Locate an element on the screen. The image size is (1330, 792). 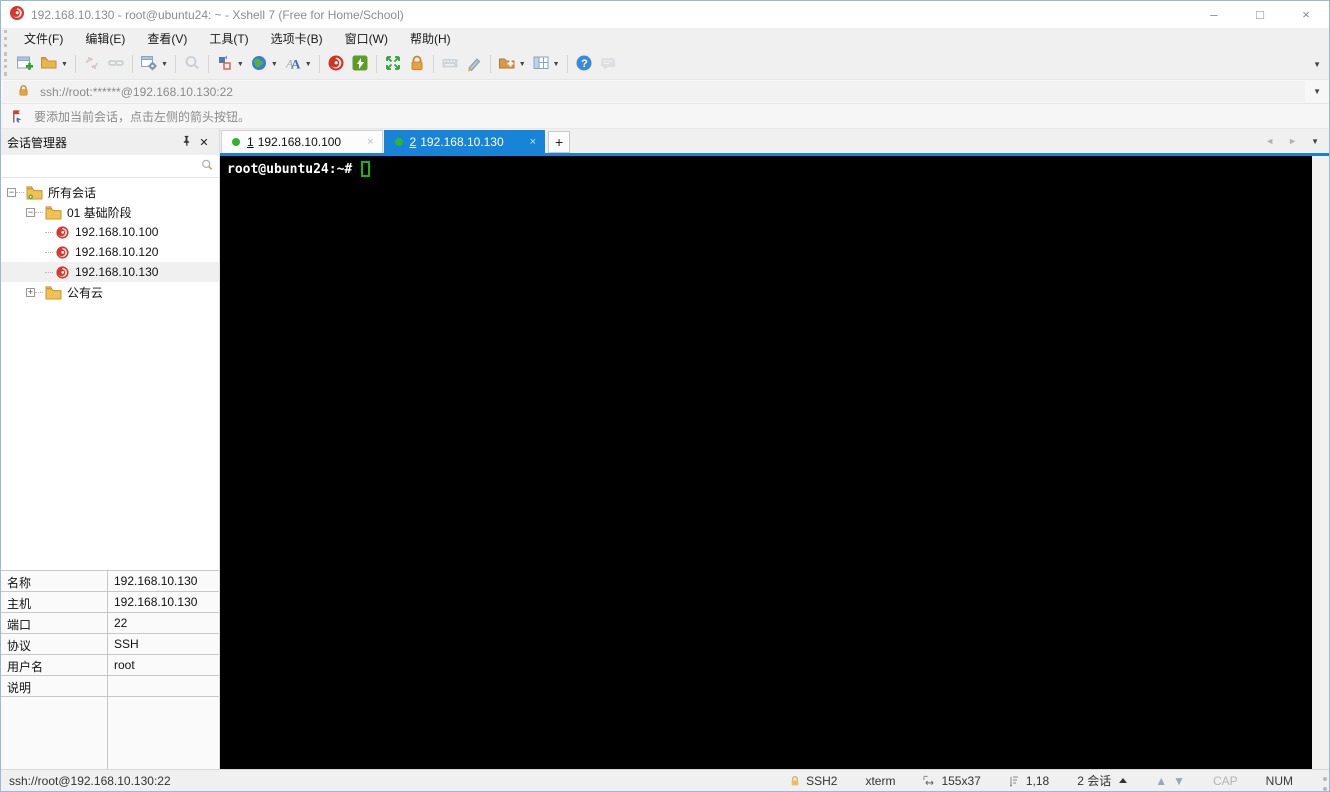
minimize-button: – is located at coordinates (1214, 14).